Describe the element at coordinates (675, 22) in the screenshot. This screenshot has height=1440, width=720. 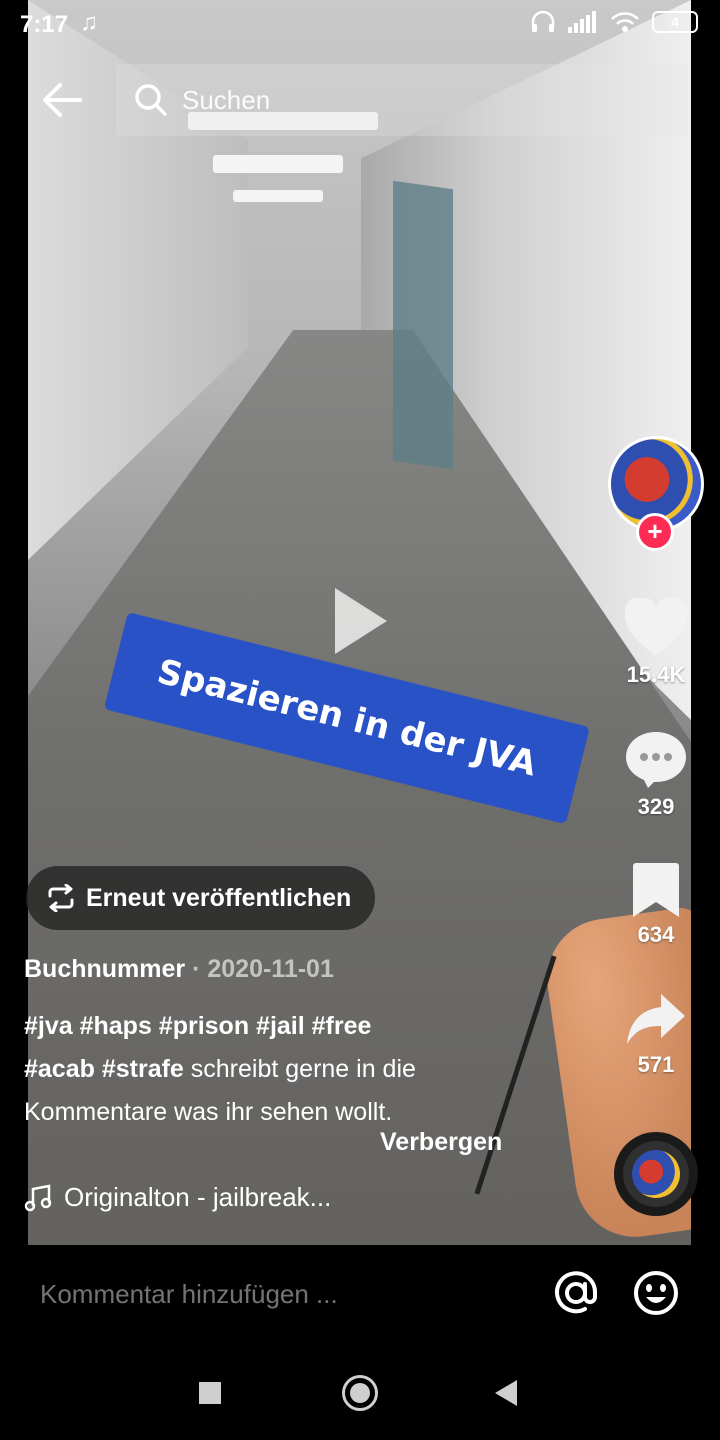
I see `battery-indicator: 4` at that location.